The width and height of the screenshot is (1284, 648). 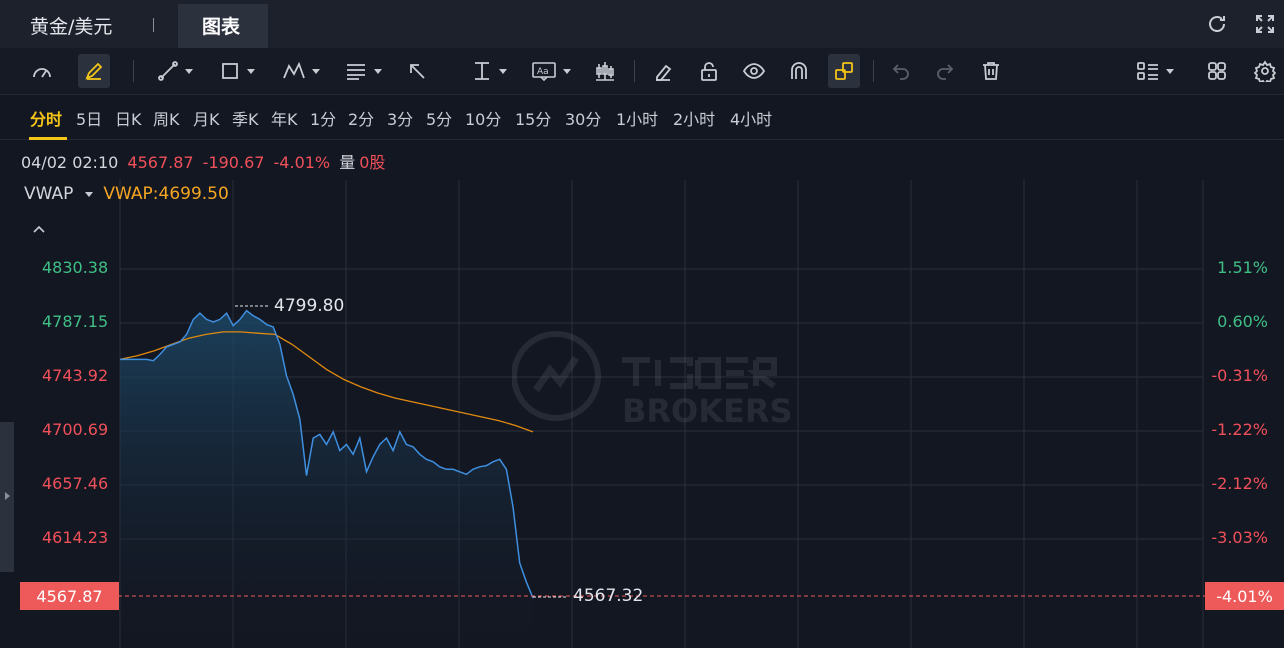 What do you see at coordinates (48, 138) in the screenshot?
I see `active-period-underline` at bounding box center [48, 138].